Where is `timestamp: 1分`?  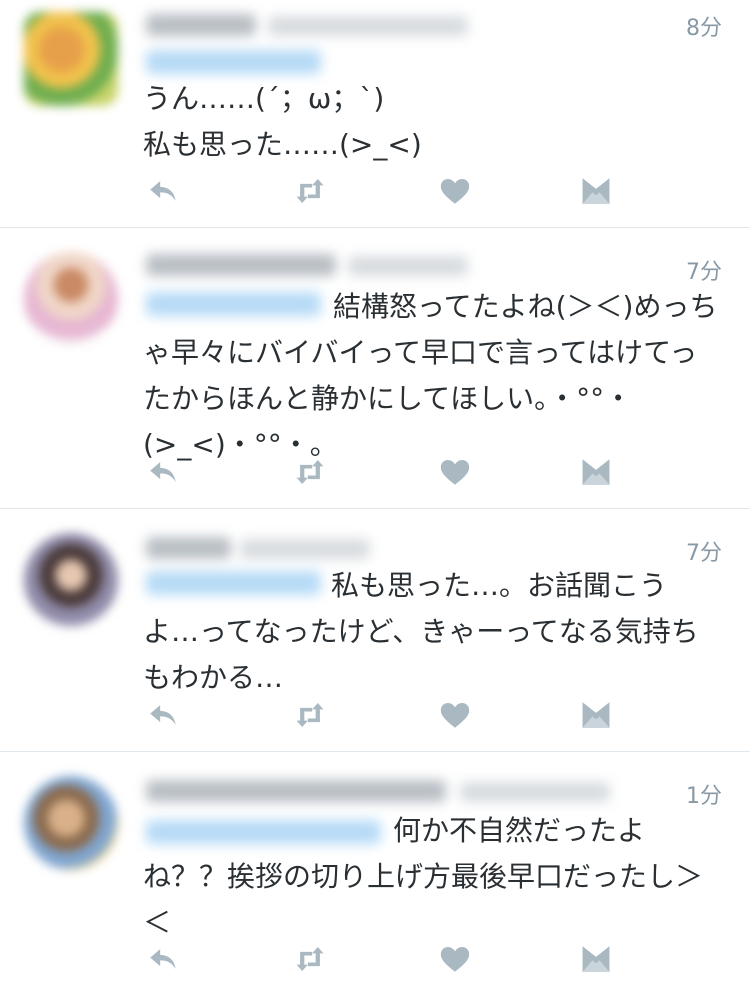
timestamp: 1分 is located at coordinates (704, 796).